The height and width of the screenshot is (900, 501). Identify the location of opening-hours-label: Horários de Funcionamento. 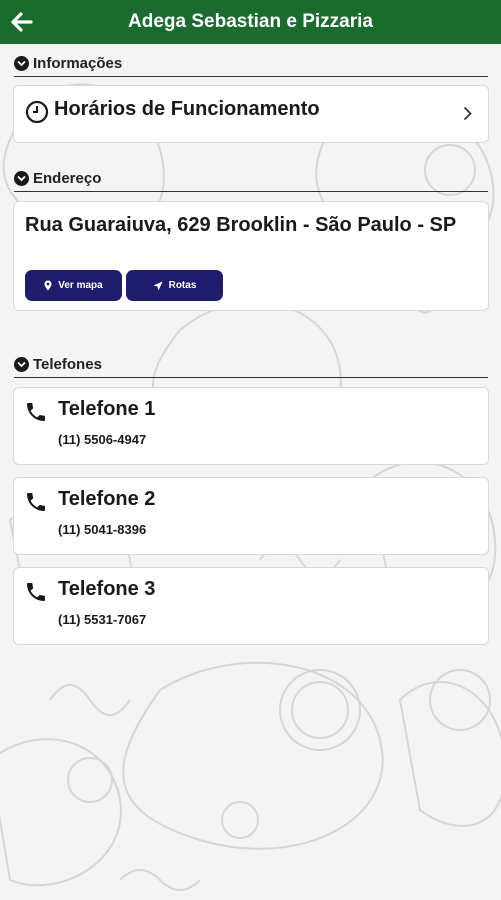
(187, 109).